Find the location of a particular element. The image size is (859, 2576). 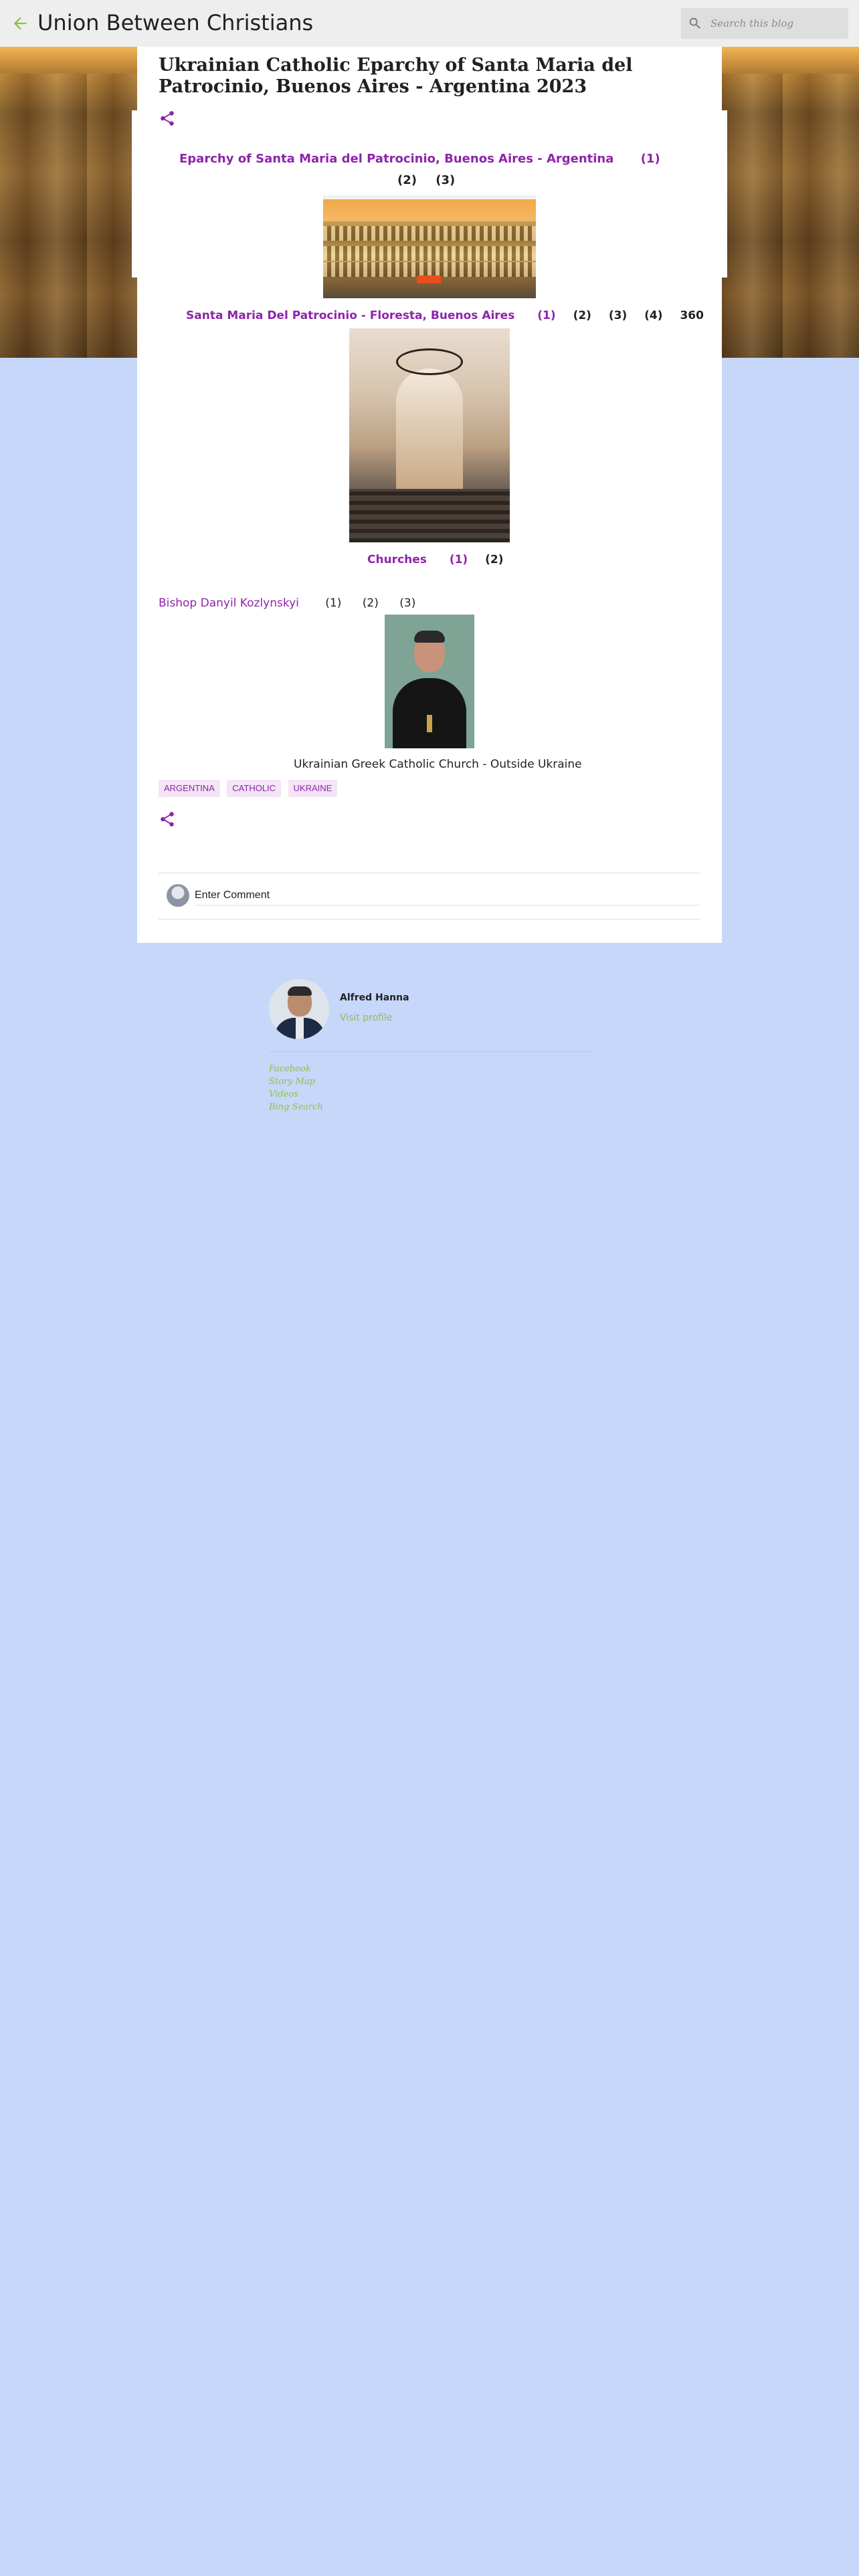

eparchy-ref-2: (2) is located at coordinates (407, 180).